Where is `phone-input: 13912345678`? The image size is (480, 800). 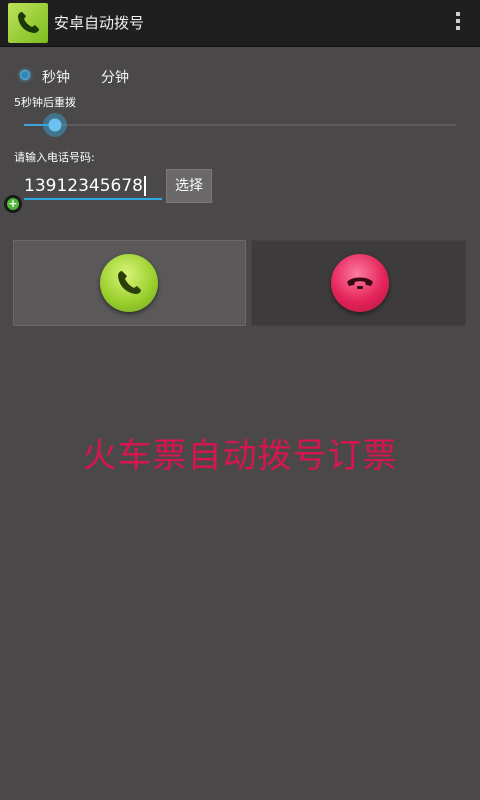
phone-input: 13912345678 is located at coordinates (93, 185).